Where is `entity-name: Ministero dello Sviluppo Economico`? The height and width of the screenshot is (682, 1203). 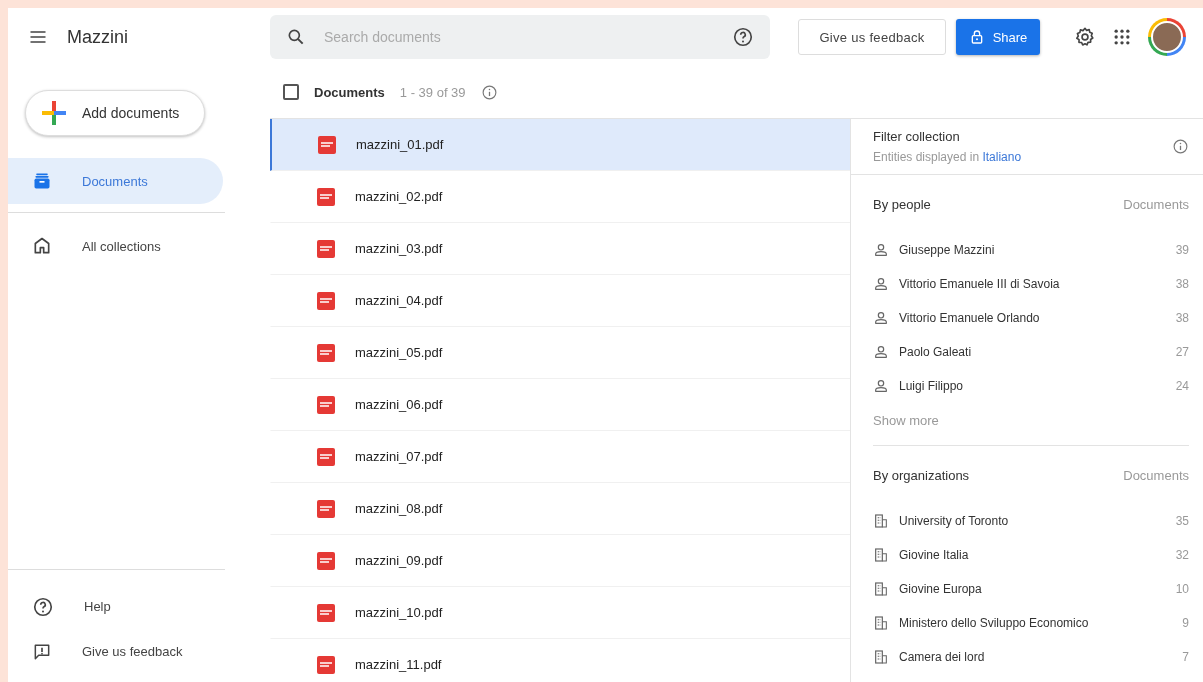 entity-name: Ministero dello Sviluppo Economico is located at coordinates (1036, 623).